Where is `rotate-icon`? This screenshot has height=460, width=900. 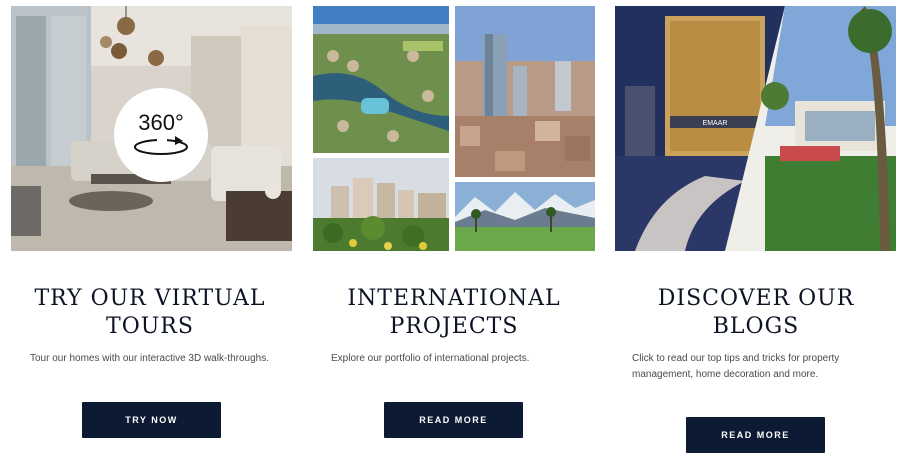
rotate-icon is located at coordinates (161, 145).